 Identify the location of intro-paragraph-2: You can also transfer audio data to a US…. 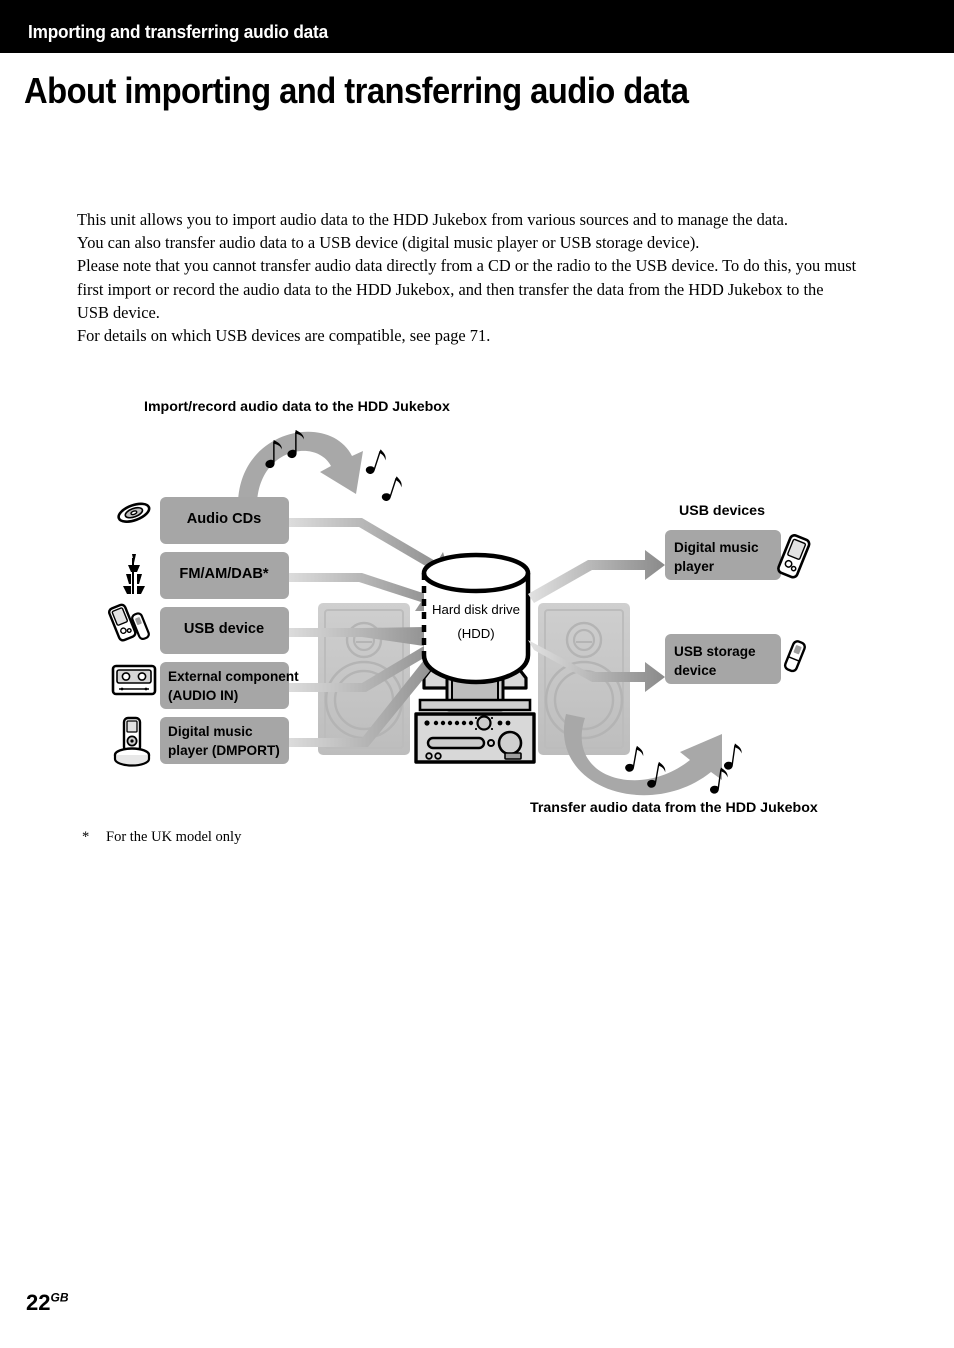
(388, 243).